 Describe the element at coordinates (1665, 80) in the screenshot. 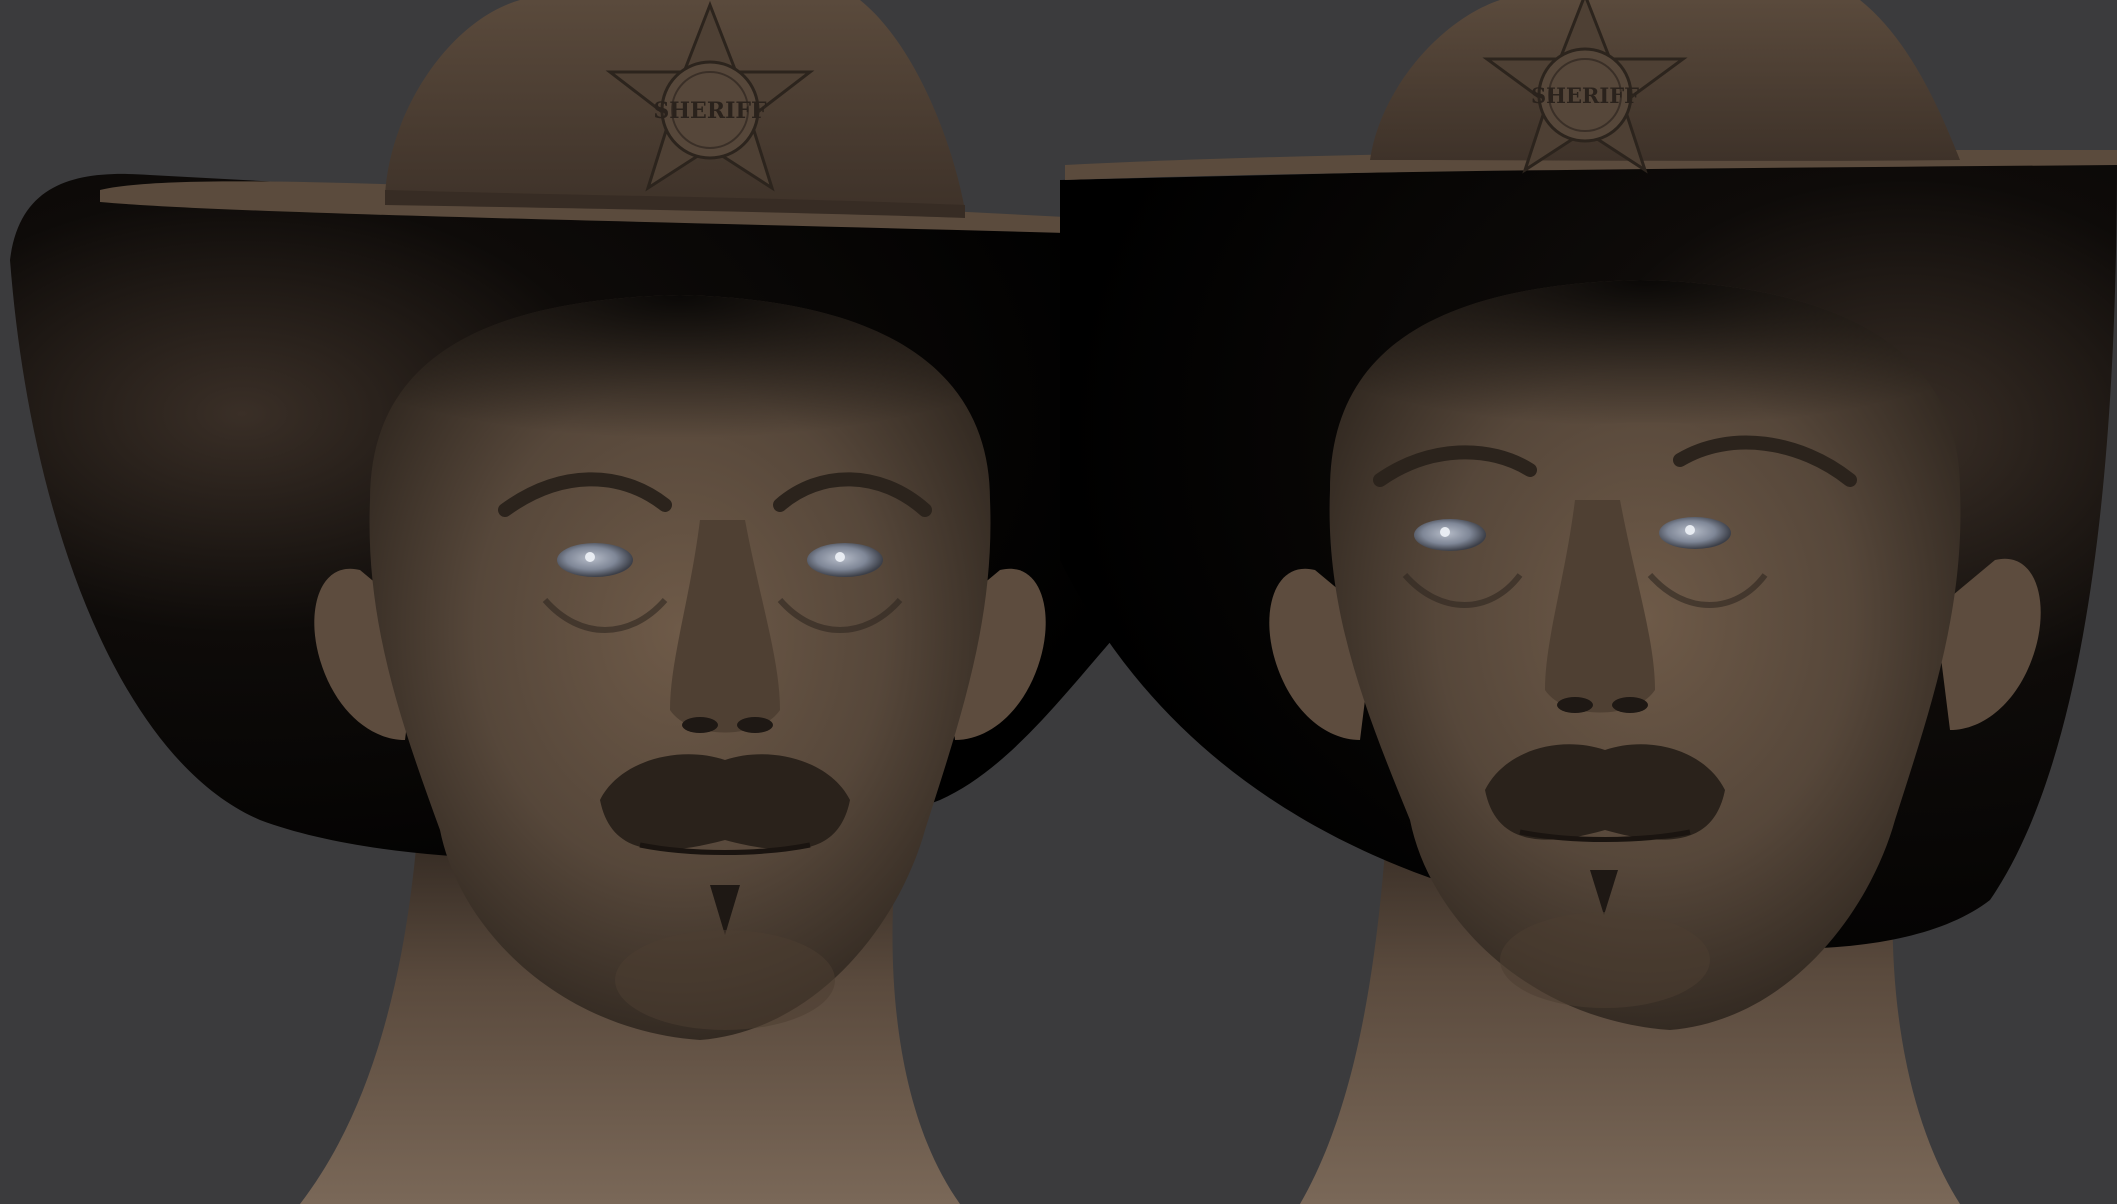

I see `hat-crown` at that location.